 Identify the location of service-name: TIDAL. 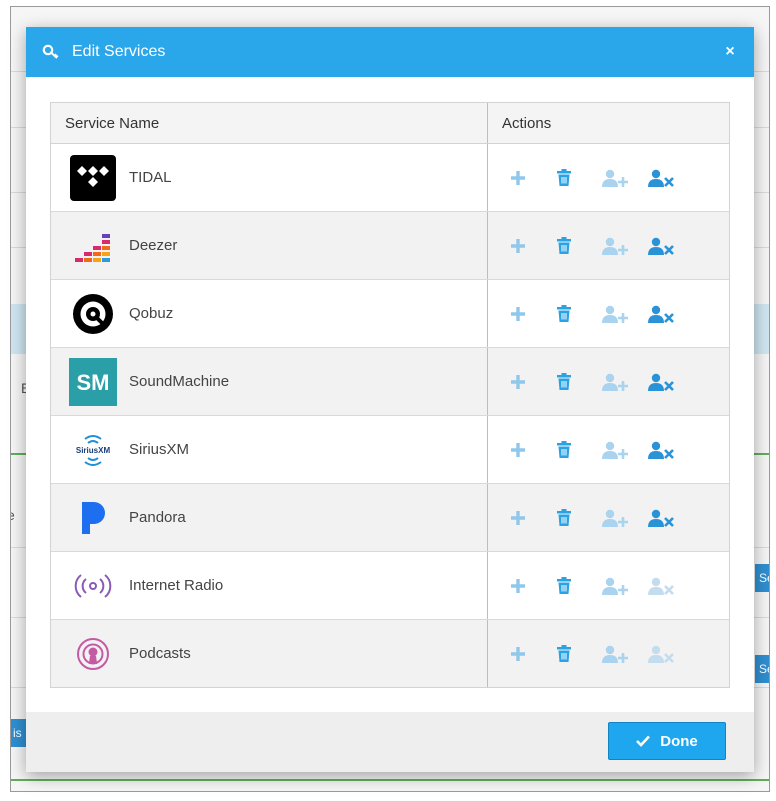
(150, 177).